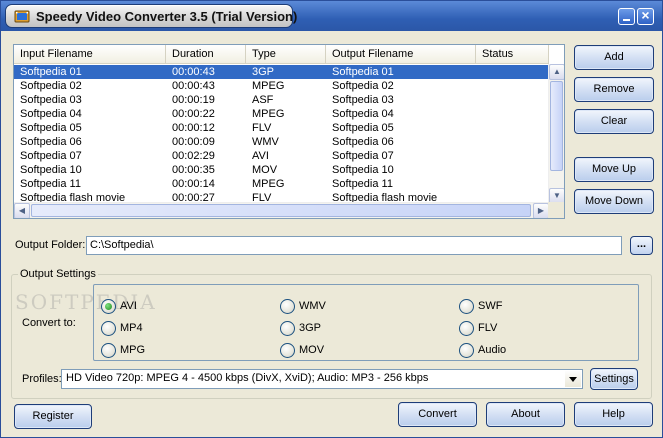 This screenshot has width=663, height=438. Describe the element at coordinates (50, 245) in the screenshot. I see `output-folder-label: Output Folder:` at that location.